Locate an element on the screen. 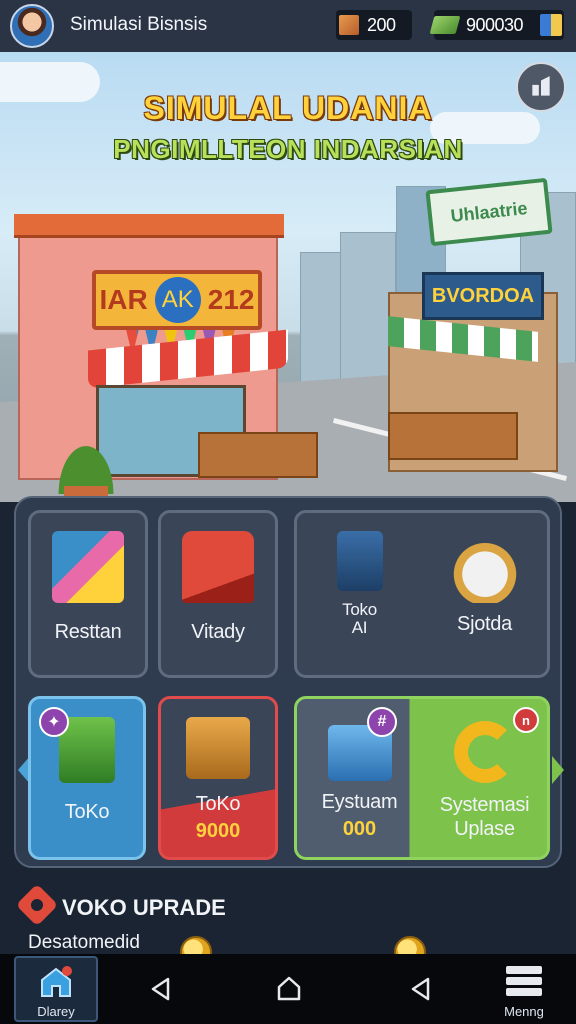 This screenshot has height=1024, width=576. nav-menu-button: Menng is located at coordinates (524, 989).